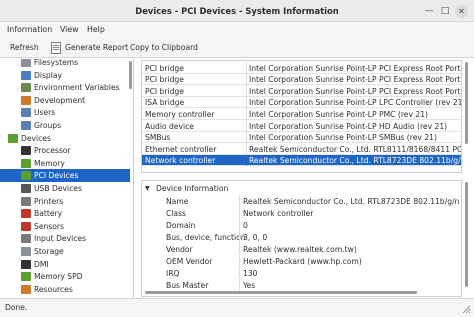 The image size is (474, 317). I want to click on details-scrollbar, so click(466, 234).